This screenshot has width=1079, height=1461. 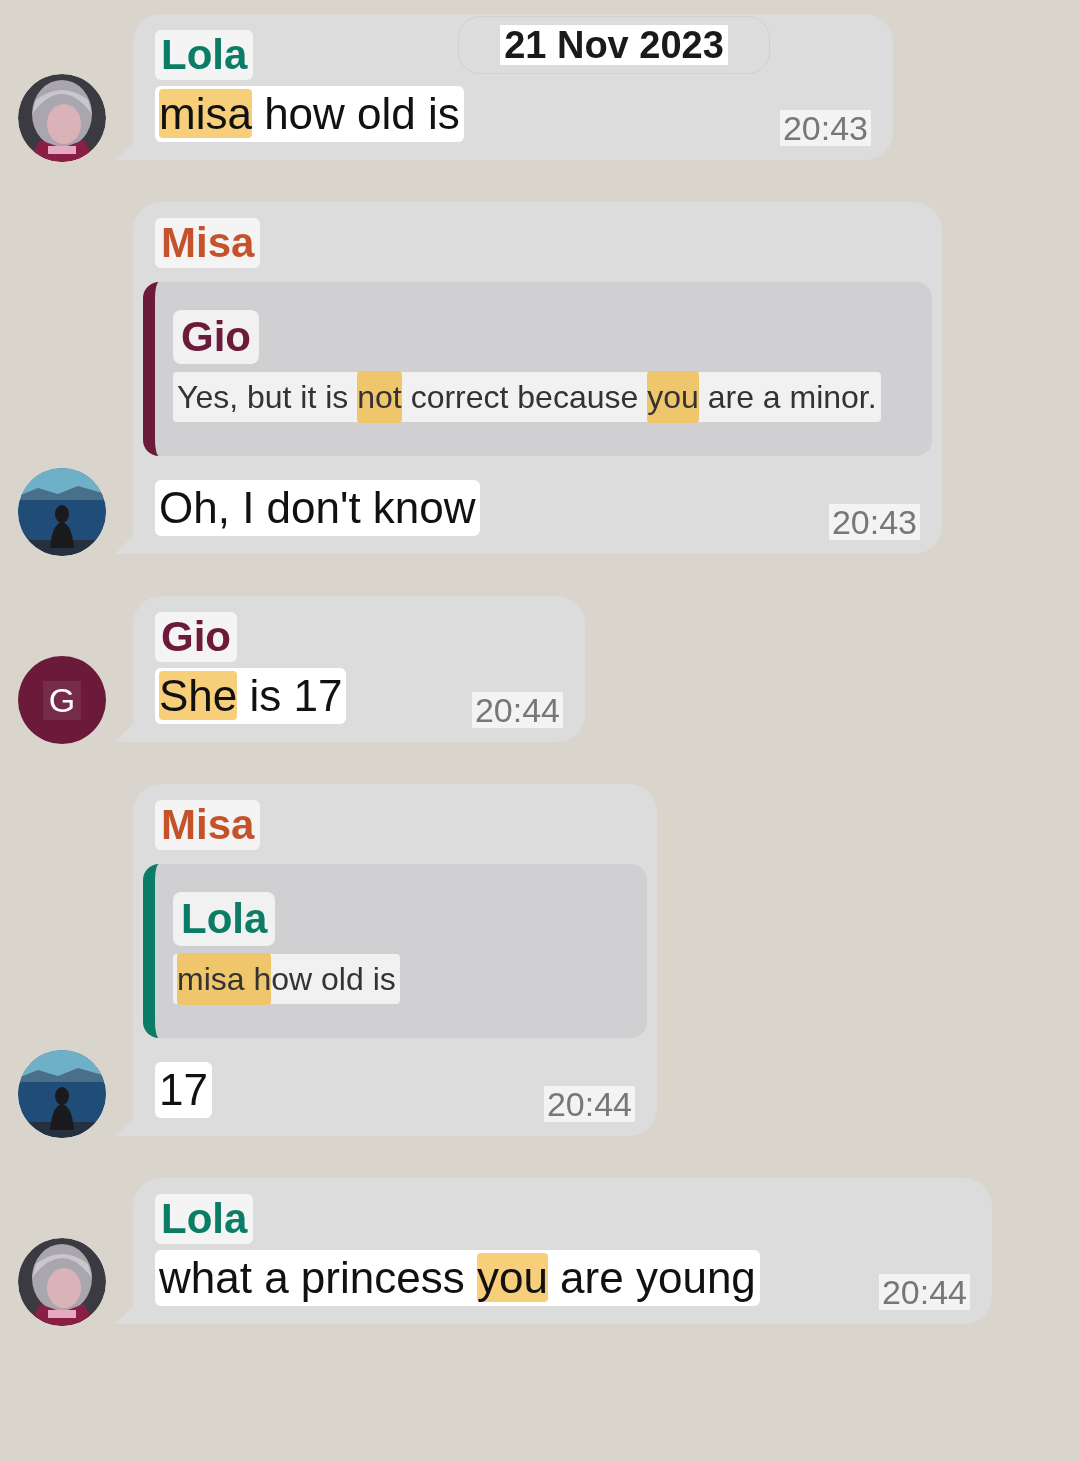 I want to click on message-text: Oh, I don't know, so click(x=317, y=508).